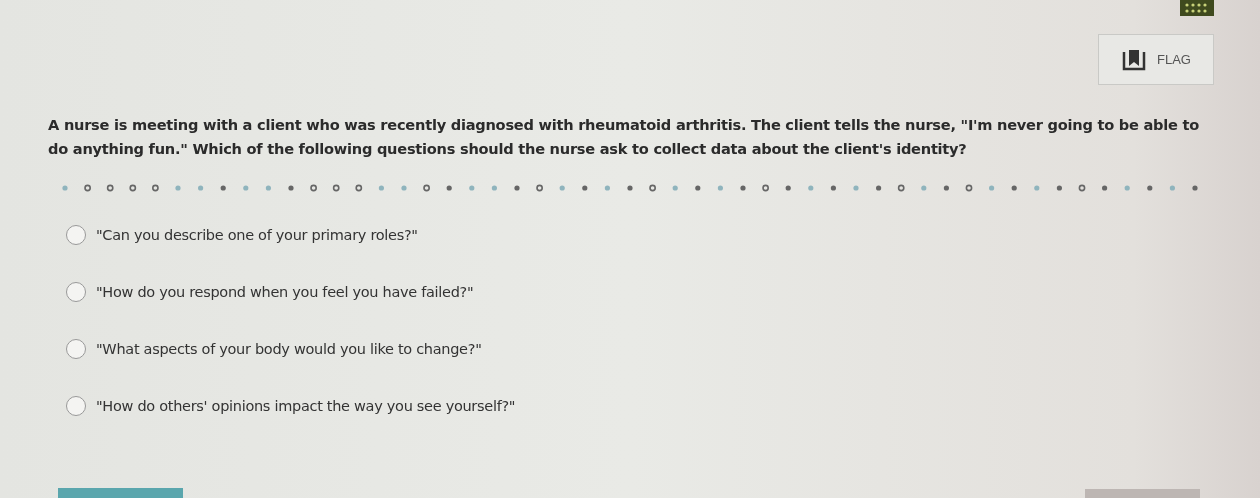 The height and width of the screenshot is (498, 1260). What do you see at coordinates (663, 406) in the screenshot?
I see `answer-option: "How do others' opinions impact the way you see yourself?"` at bounding box center [663, 406].